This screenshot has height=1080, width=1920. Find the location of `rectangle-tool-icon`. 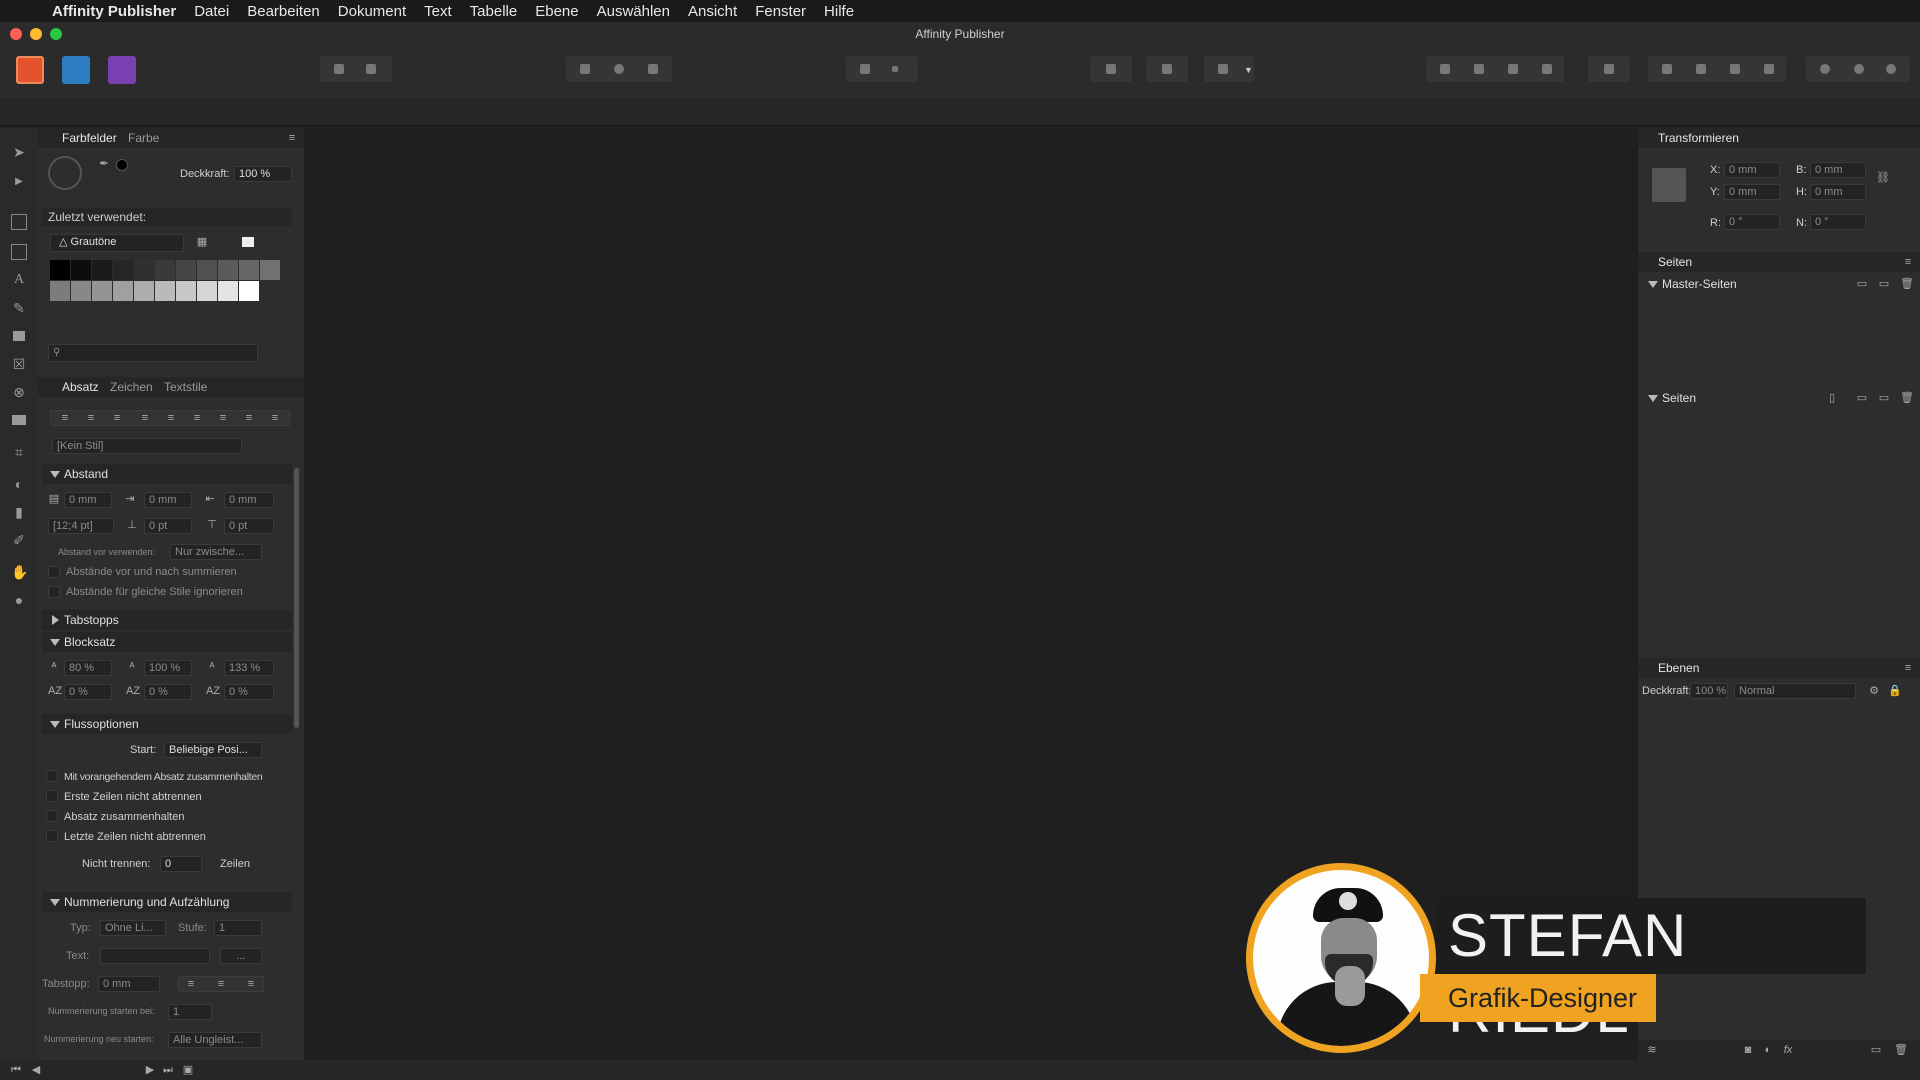

rectangle-tool-icon is located at coordinates (19, 336).